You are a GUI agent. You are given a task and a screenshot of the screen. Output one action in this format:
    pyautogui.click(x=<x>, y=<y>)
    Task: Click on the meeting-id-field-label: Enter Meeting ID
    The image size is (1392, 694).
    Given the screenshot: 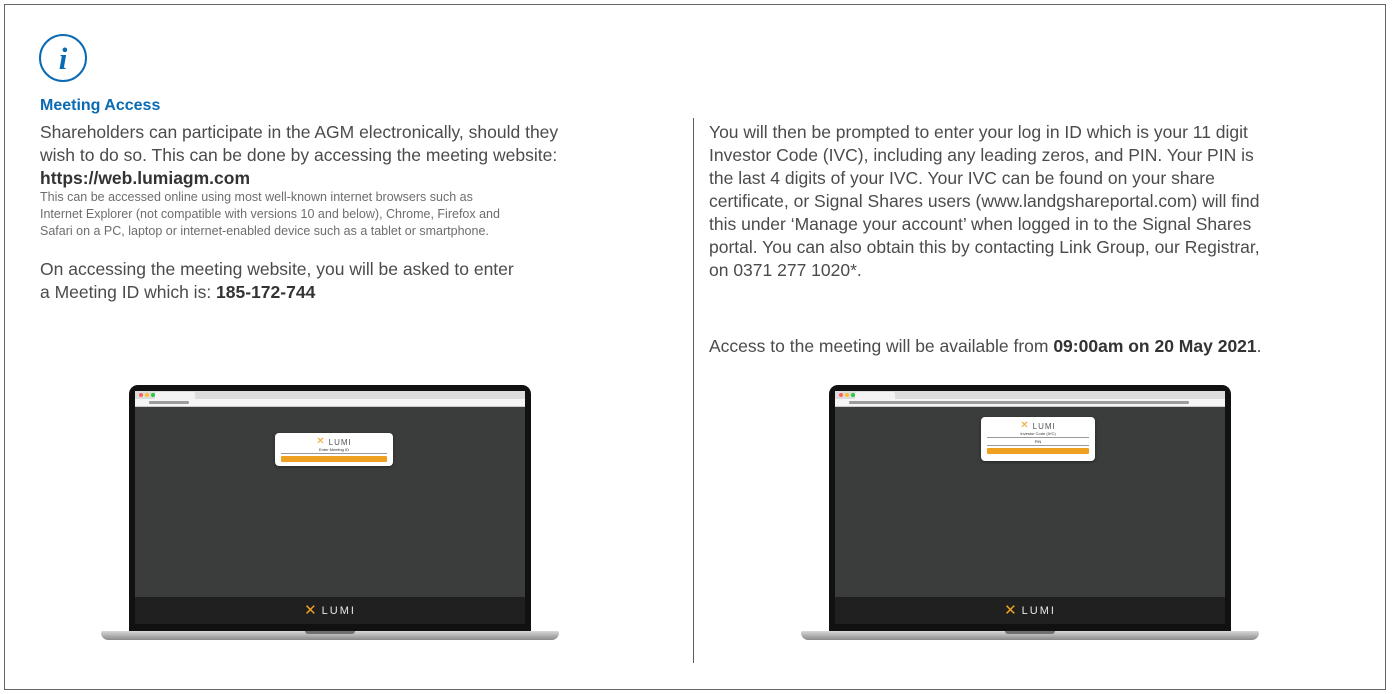 What is the action you would take?
    pyautogui.click(x=333, y=449)
    